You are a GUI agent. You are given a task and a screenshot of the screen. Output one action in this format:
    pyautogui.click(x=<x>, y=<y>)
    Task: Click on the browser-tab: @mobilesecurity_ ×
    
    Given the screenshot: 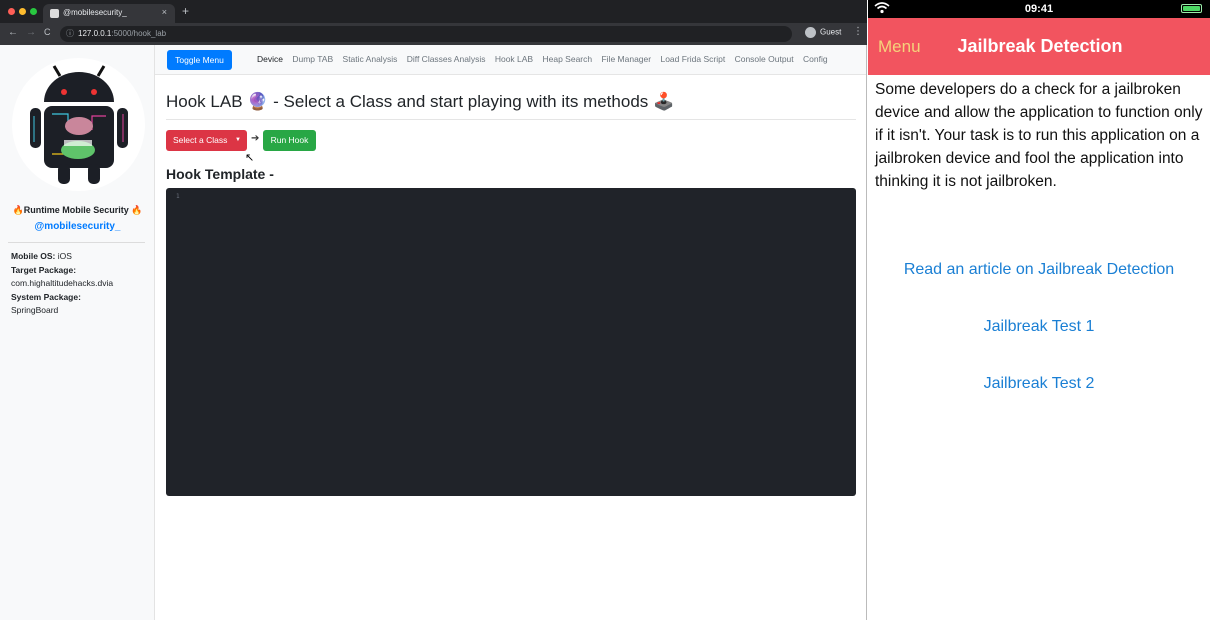 What is the action you would take?
    pyautogui.click(x=109, y=13)
    